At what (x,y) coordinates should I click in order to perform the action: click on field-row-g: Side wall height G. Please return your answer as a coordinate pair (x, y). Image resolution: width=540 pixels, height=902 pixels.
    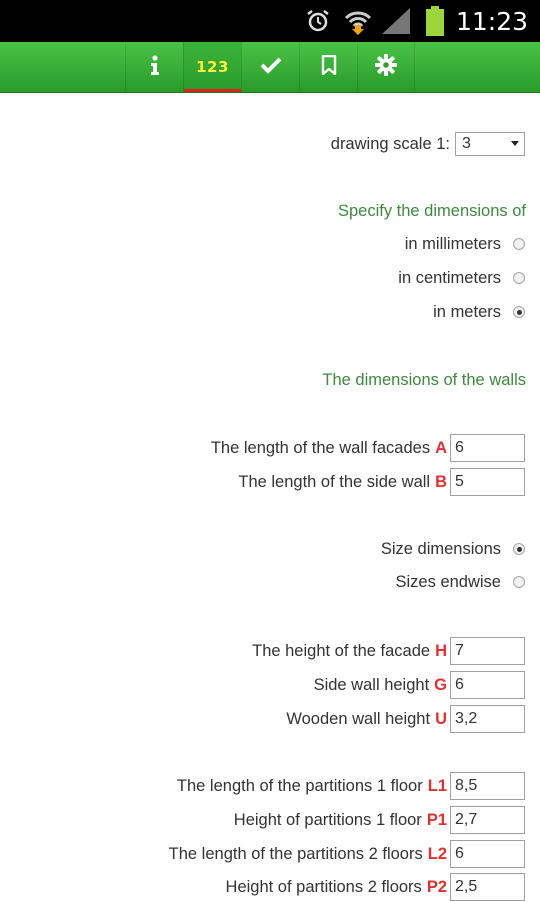
    Looking at the image, I should click on (419, 685).